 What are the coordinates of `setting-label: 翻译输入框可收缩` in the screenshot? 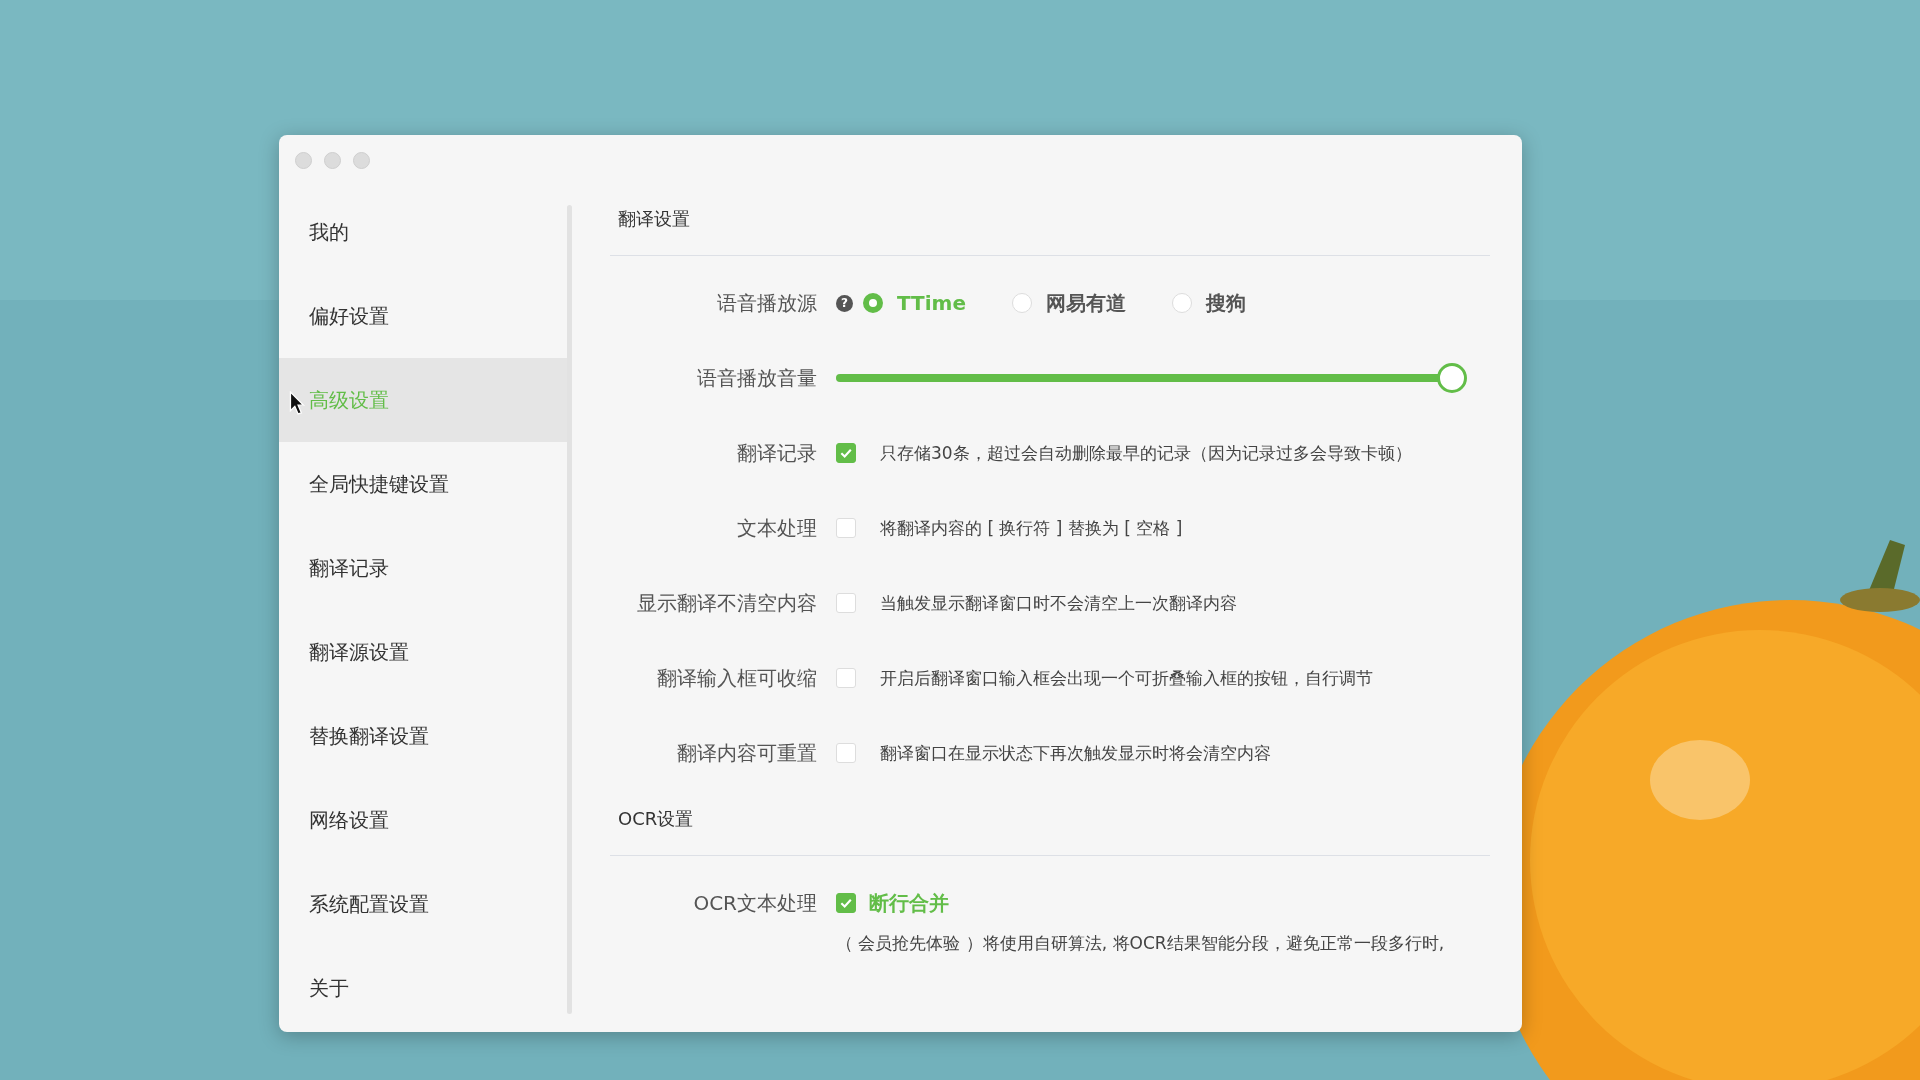 It's located at (736, 678).